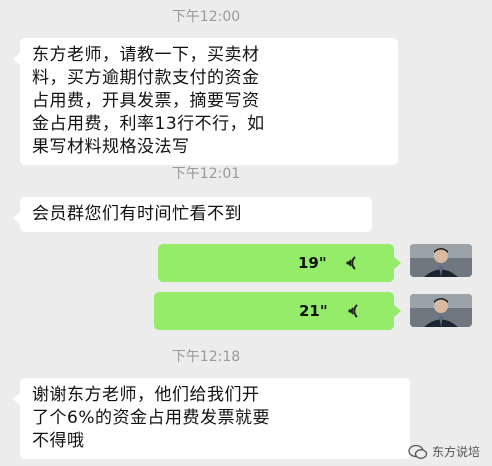  I want to click on timestamp: 下午12:00, so click(206, 17).